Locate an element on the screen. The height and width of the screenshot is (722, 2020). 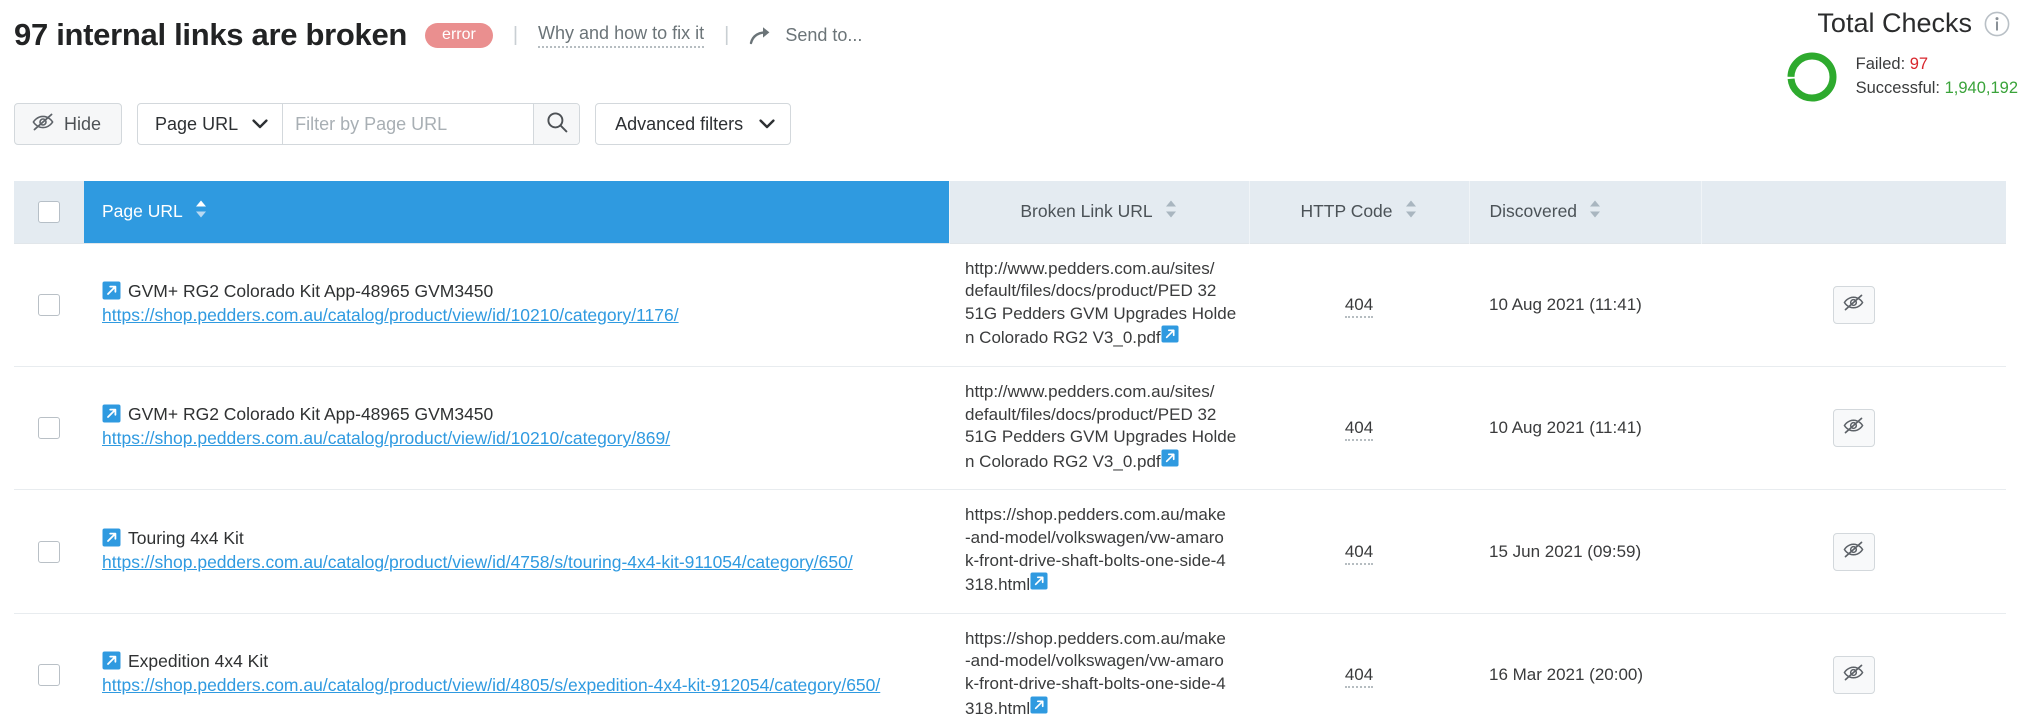
search-icon is located at coordinates (557, 124).